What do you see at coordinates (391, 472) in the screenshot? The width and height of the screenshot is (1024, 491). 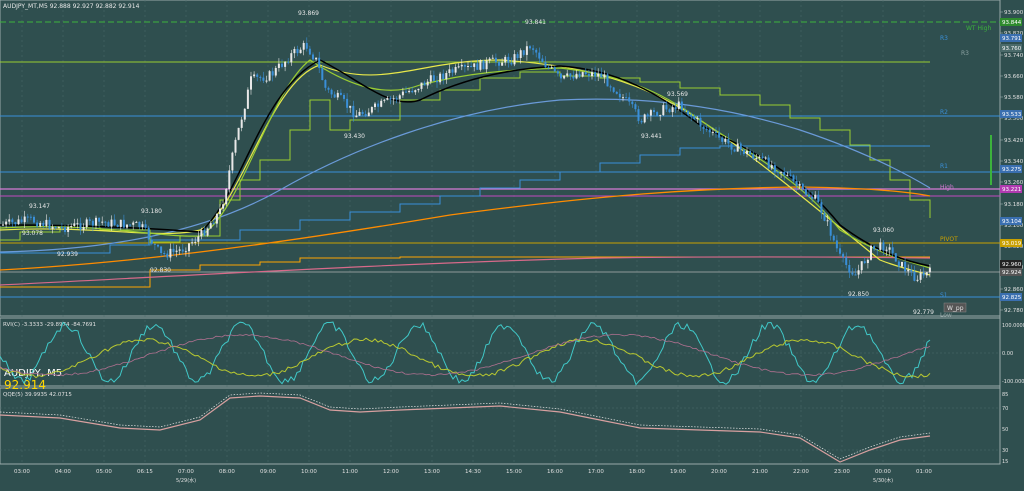 I see `time-tick-label: 12:00` at bounding box center [391, 472].